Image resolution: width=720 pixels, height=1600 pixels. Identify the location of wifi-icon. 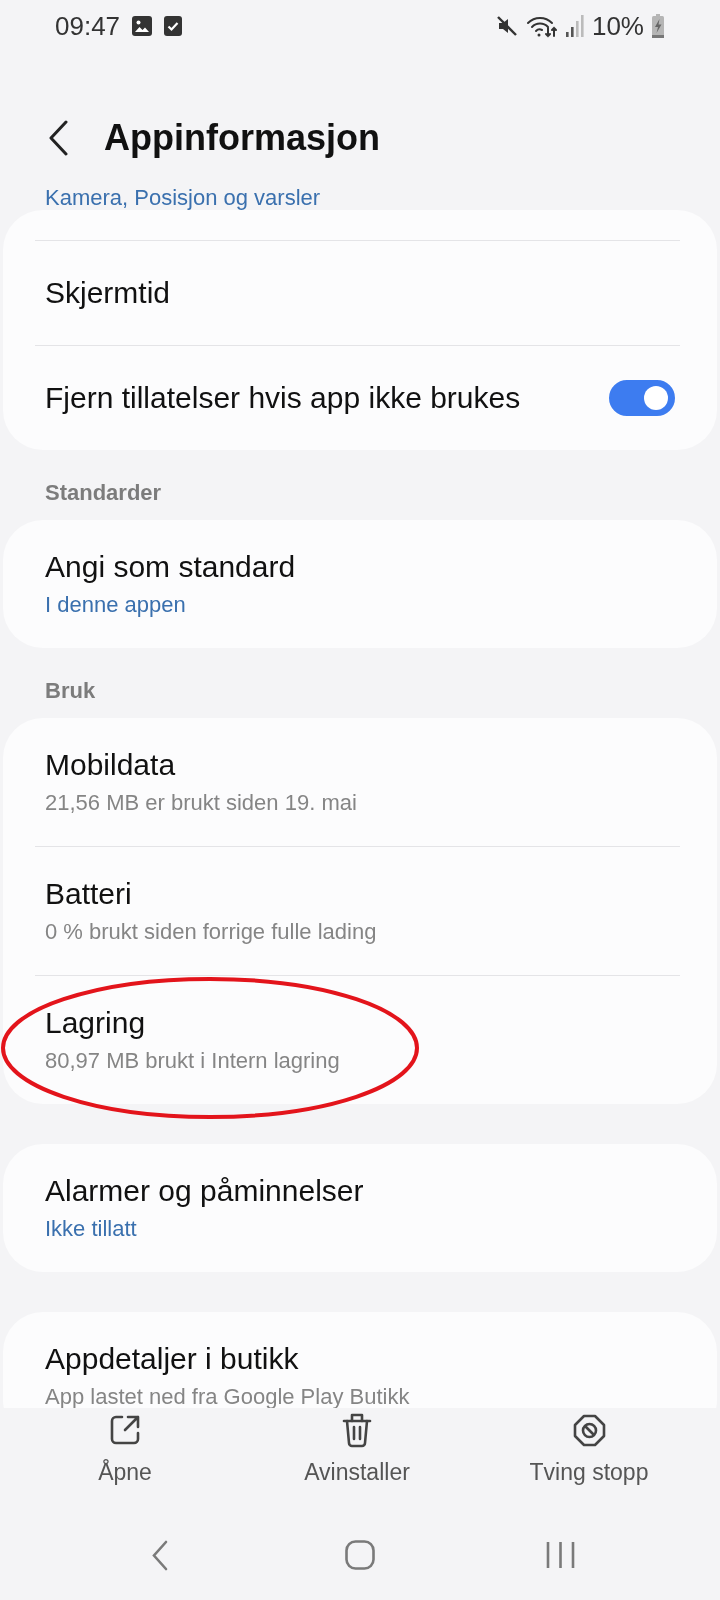
(541, 26).